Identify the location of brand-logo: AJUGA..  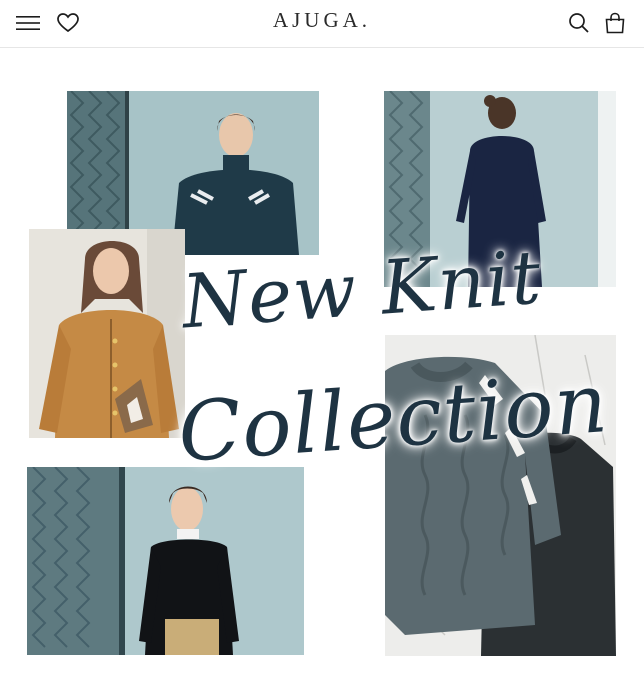
(322, 20).